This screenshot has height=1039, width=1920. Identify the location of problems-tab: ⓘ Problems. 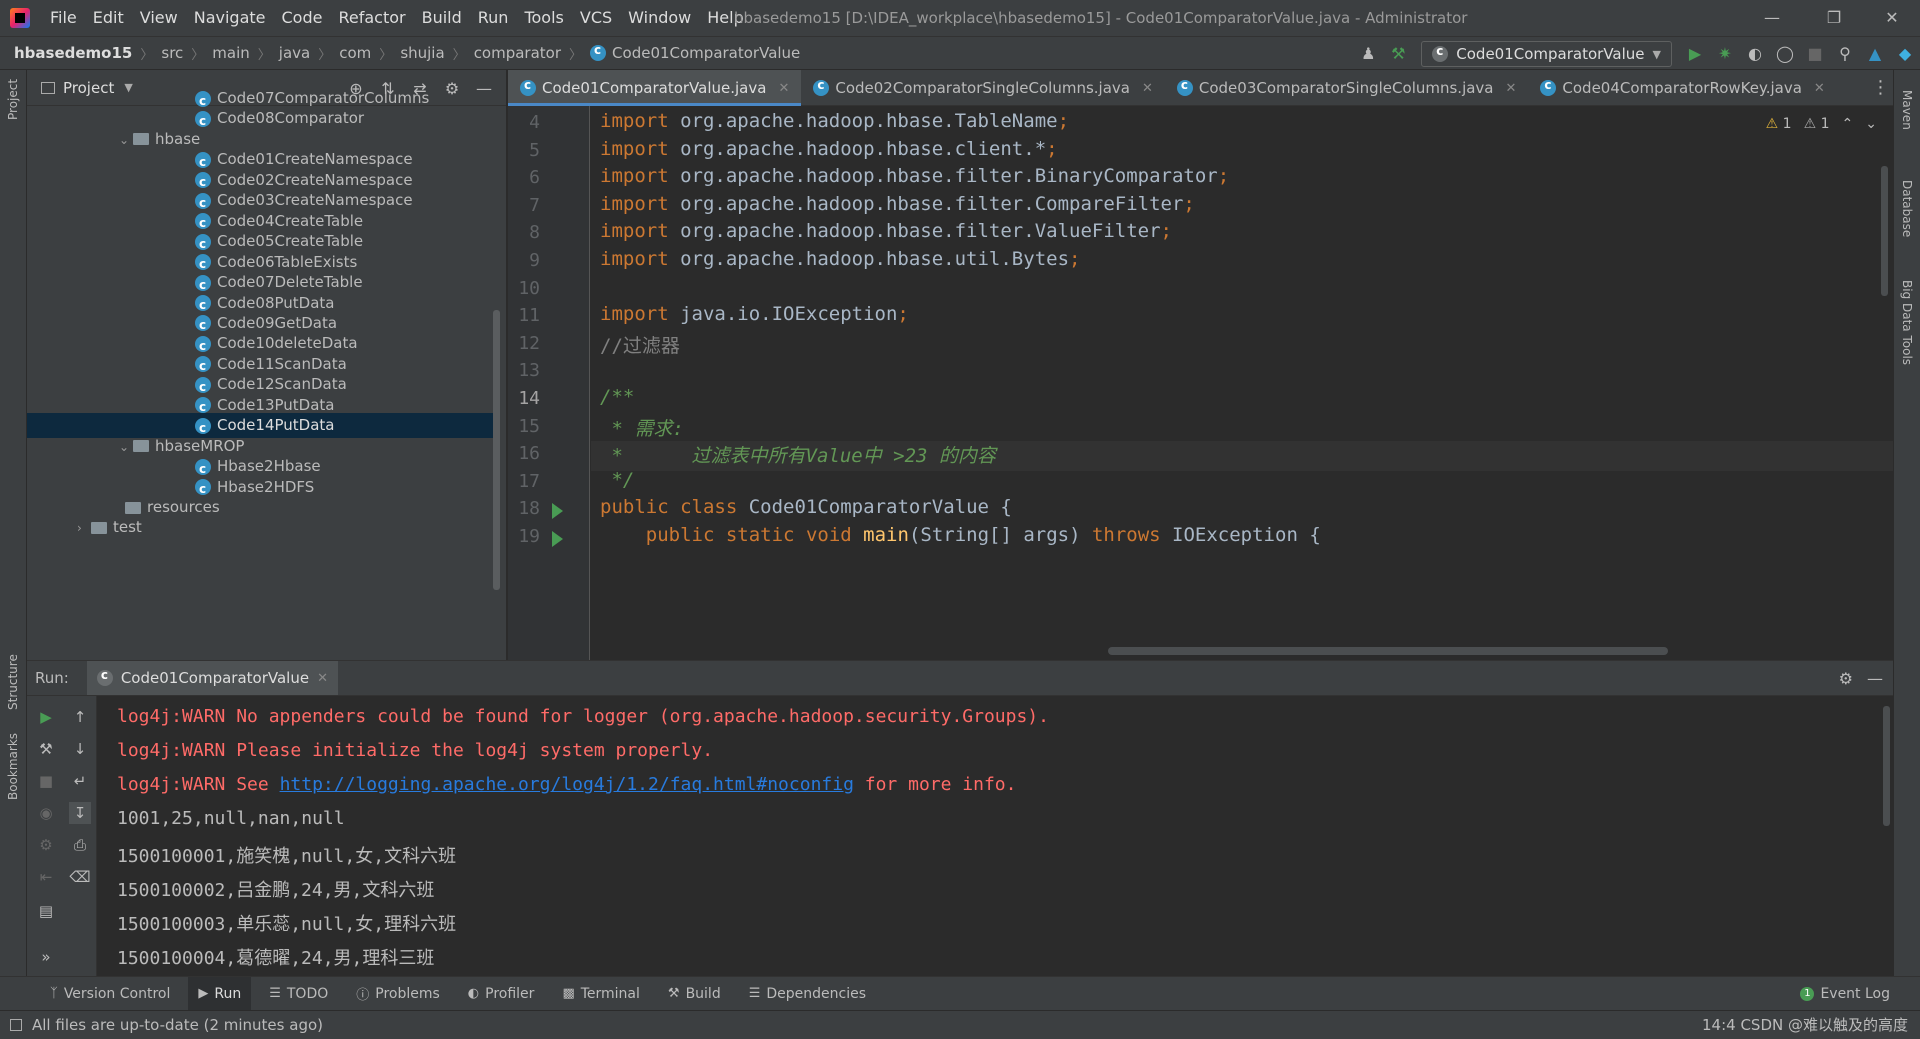
(398, 994).